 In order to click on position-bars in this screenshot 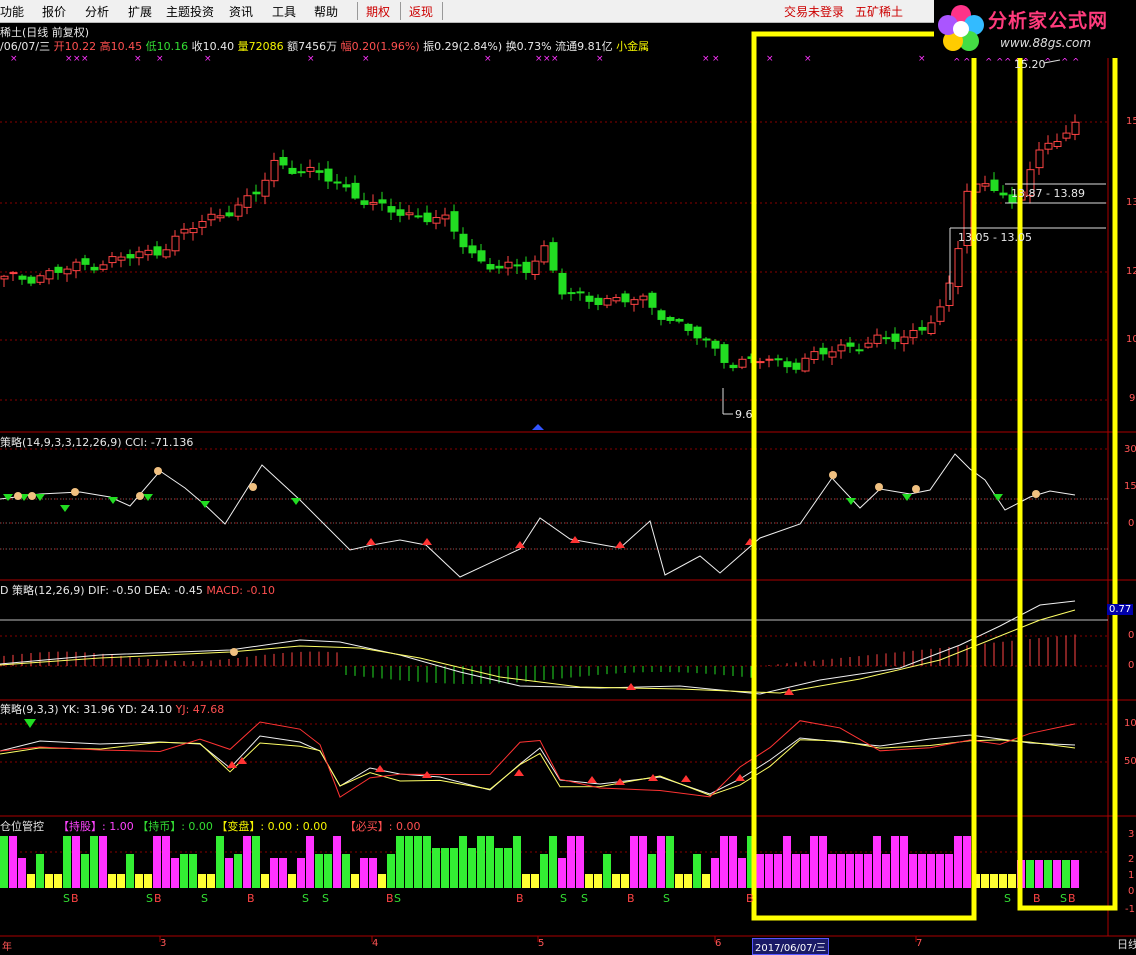, I will do `click(539, 862)`.